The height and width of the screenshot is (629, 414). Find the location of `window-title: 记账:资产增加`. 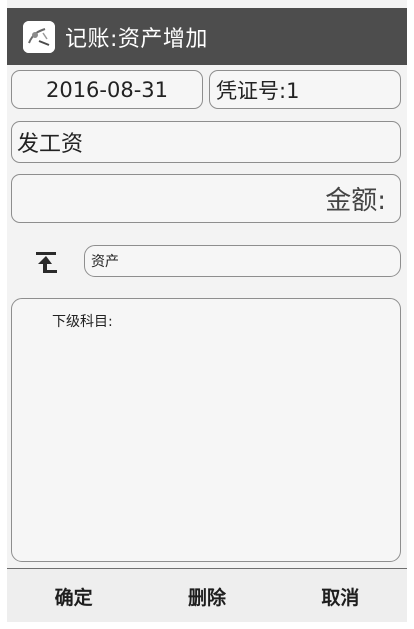

window-title: 记账:资产增加 is located at coordinates (136, 39).